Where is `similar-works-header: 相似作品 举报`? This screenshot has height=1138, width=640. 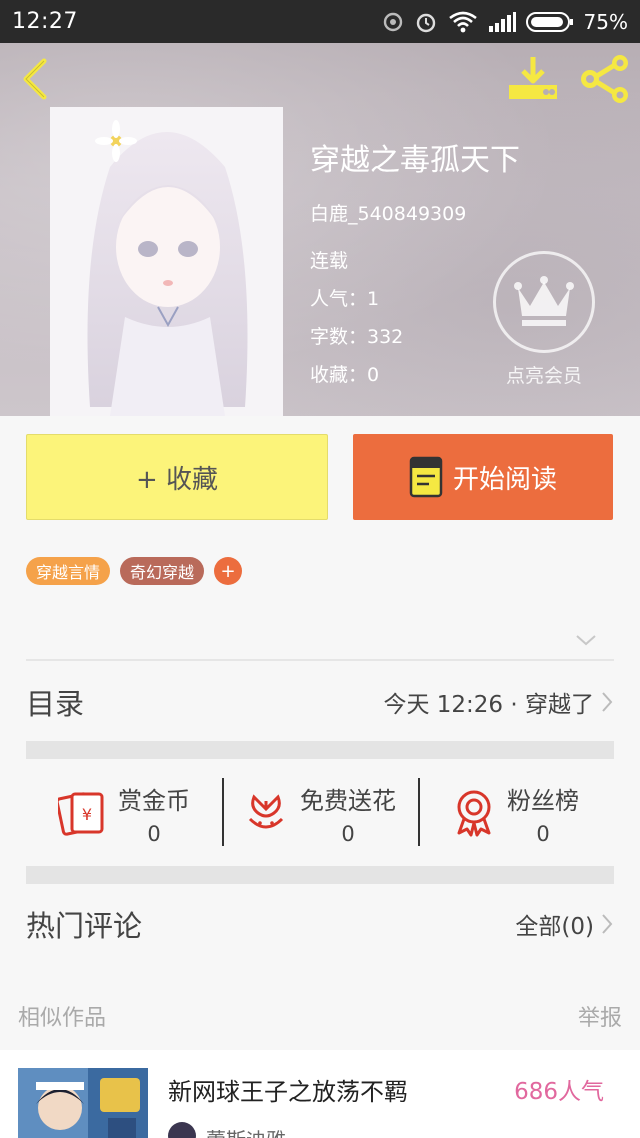 similar-works-header: 相似作品 举报 is located at coordinates (320, 1016).